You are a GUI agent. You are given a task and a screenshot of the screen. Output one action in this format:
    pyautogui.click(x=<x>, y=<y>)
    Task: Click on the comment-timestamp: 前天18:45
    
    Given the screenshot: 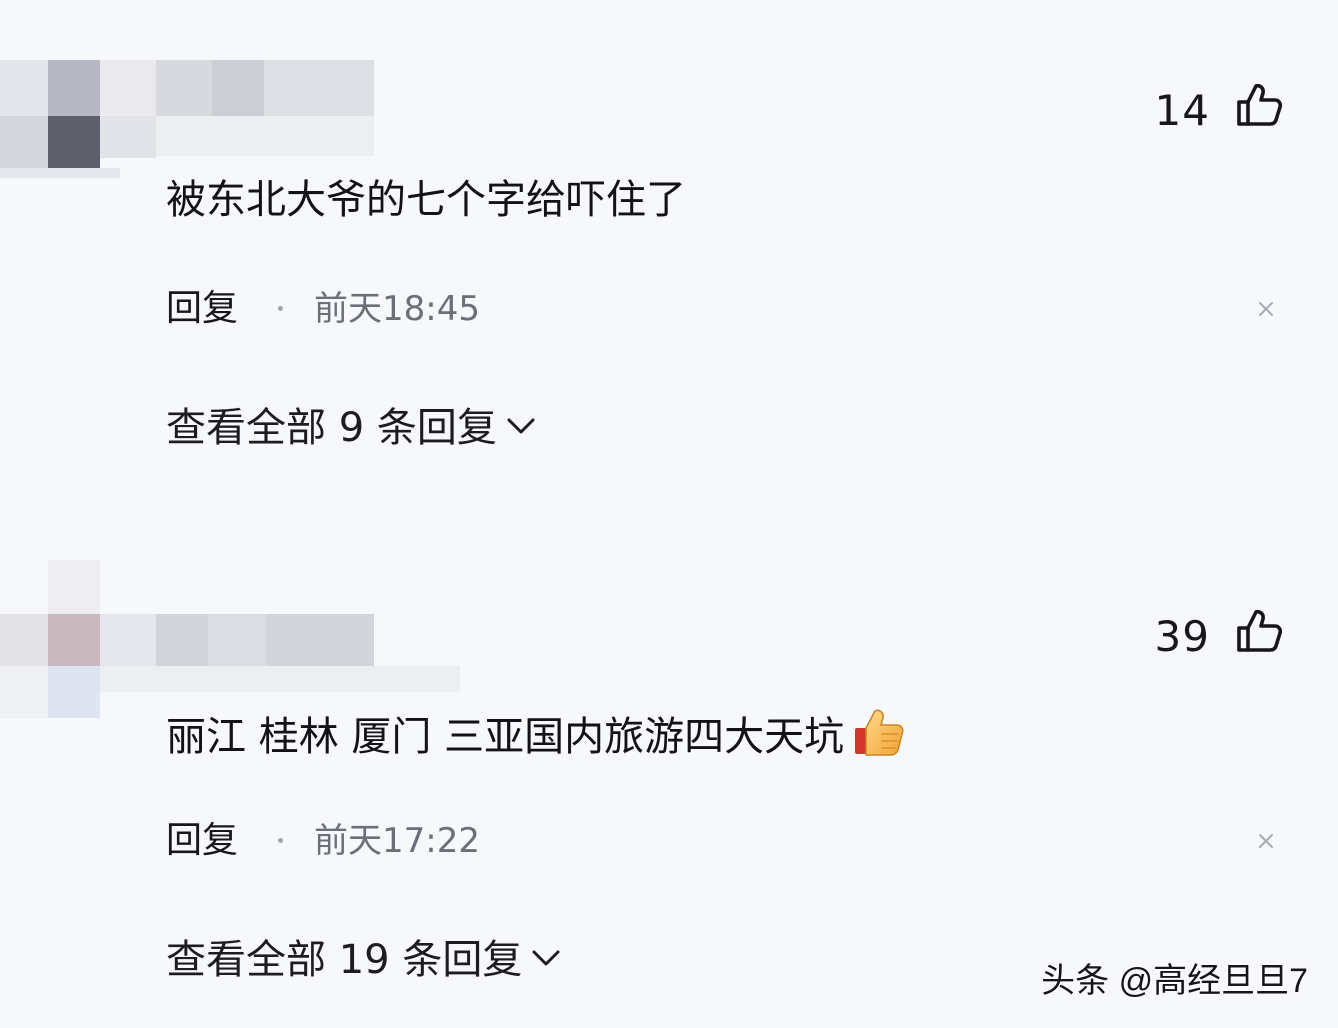 What is the action you would take?
    pyautogui.click(x=397, y=309)
    